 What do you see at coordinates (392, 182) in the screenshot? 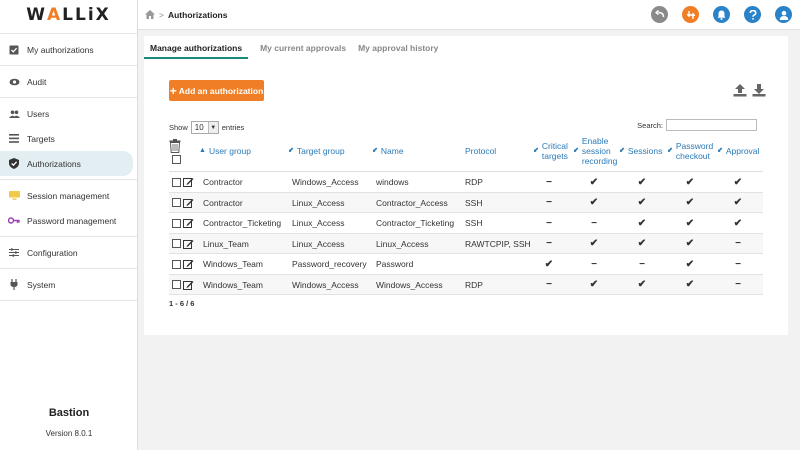
I see `cell-name: windows` at bounding box center [392, 182].